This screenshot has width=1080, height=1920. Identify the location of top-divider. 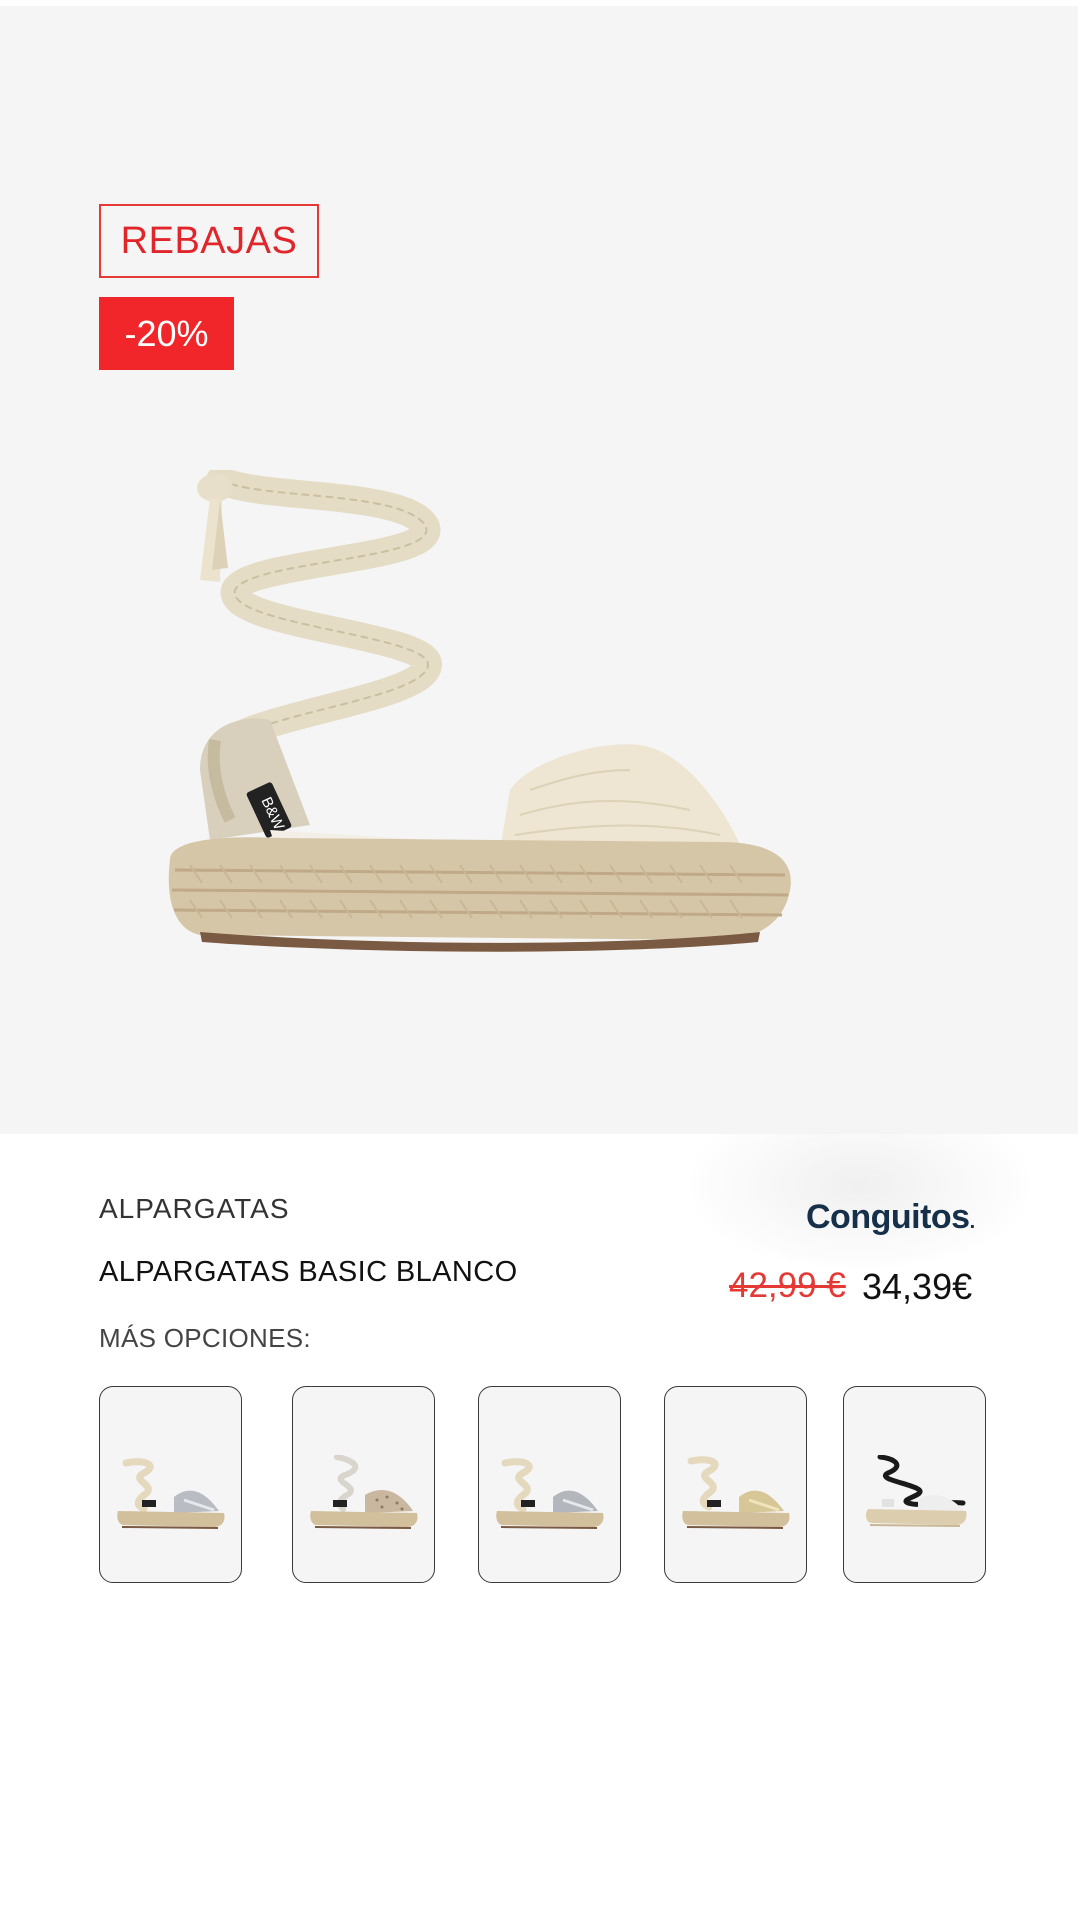
(540, 3).